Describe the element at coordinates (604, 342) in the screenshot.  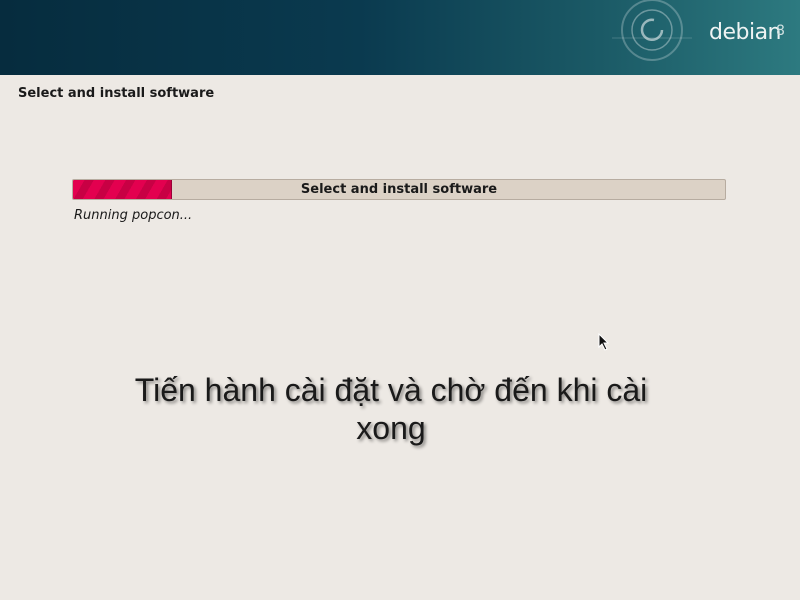
I see `mouse-pointer-icon` at that location.